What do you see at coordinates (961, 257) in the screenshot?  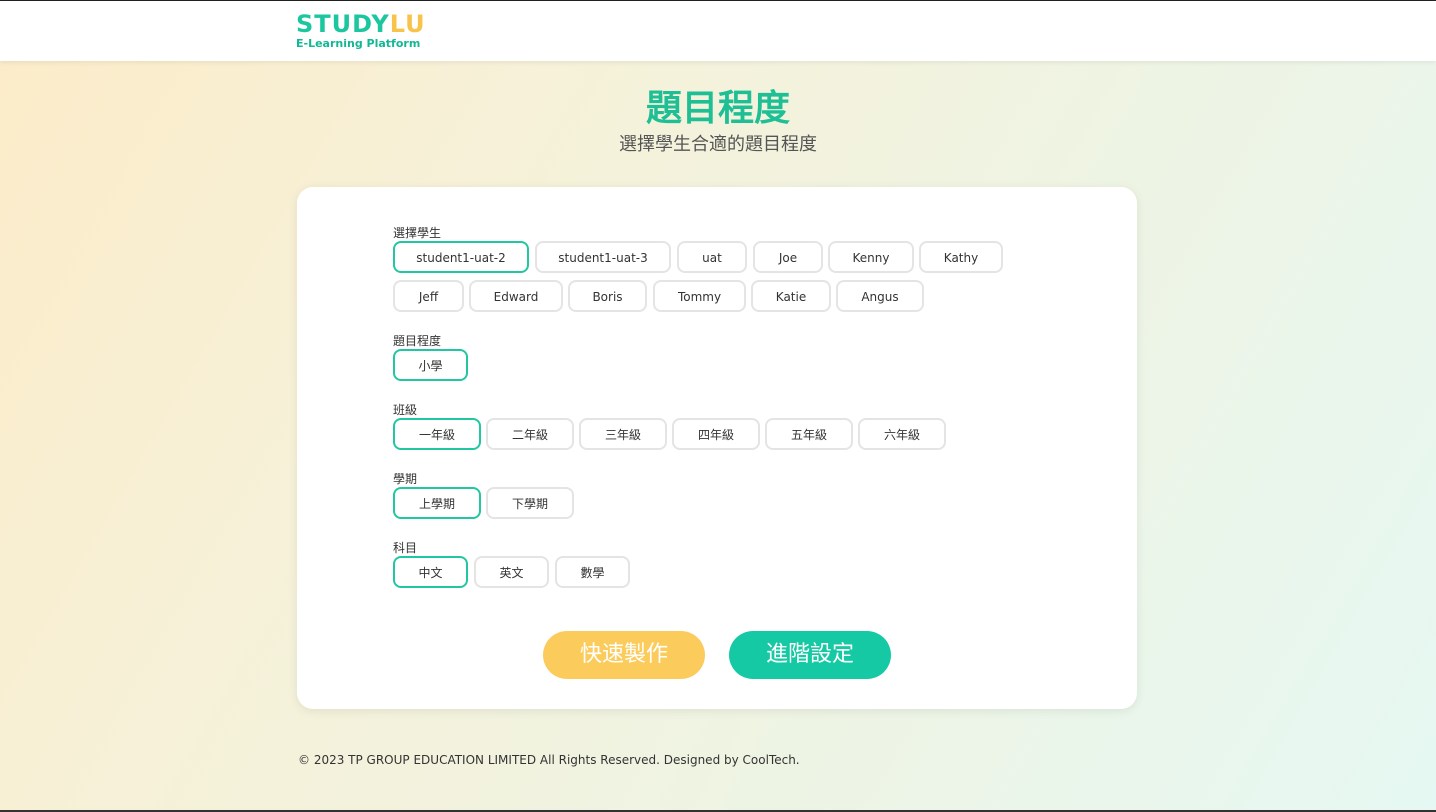 I see `student-option: Kathy` at bounding box center [961, 257].